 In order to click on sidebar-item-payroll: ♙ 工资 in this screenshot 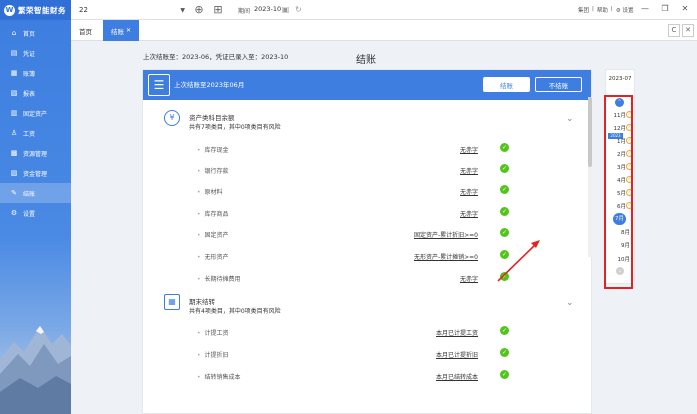, I will do `click(35, 133)`.